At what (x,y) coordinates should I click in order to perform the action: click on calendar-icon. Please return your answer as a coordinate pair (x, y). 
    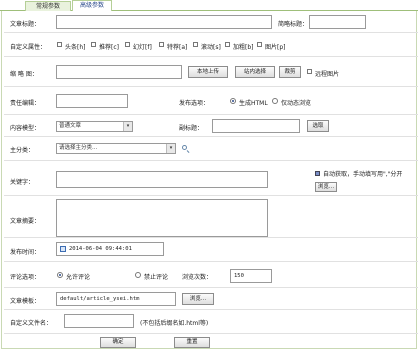
    Looking at the image, I should click on (63, 249).